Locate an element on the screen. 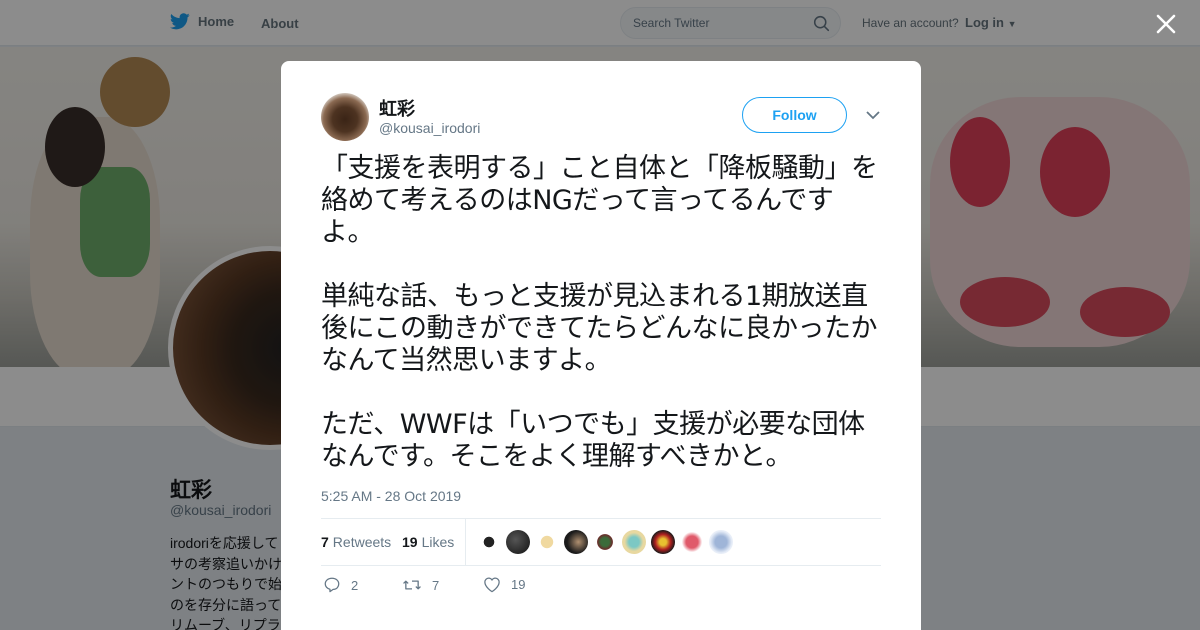 The image size is (1200, 630). likes-count: 19 is located at coordinates (410, 542).